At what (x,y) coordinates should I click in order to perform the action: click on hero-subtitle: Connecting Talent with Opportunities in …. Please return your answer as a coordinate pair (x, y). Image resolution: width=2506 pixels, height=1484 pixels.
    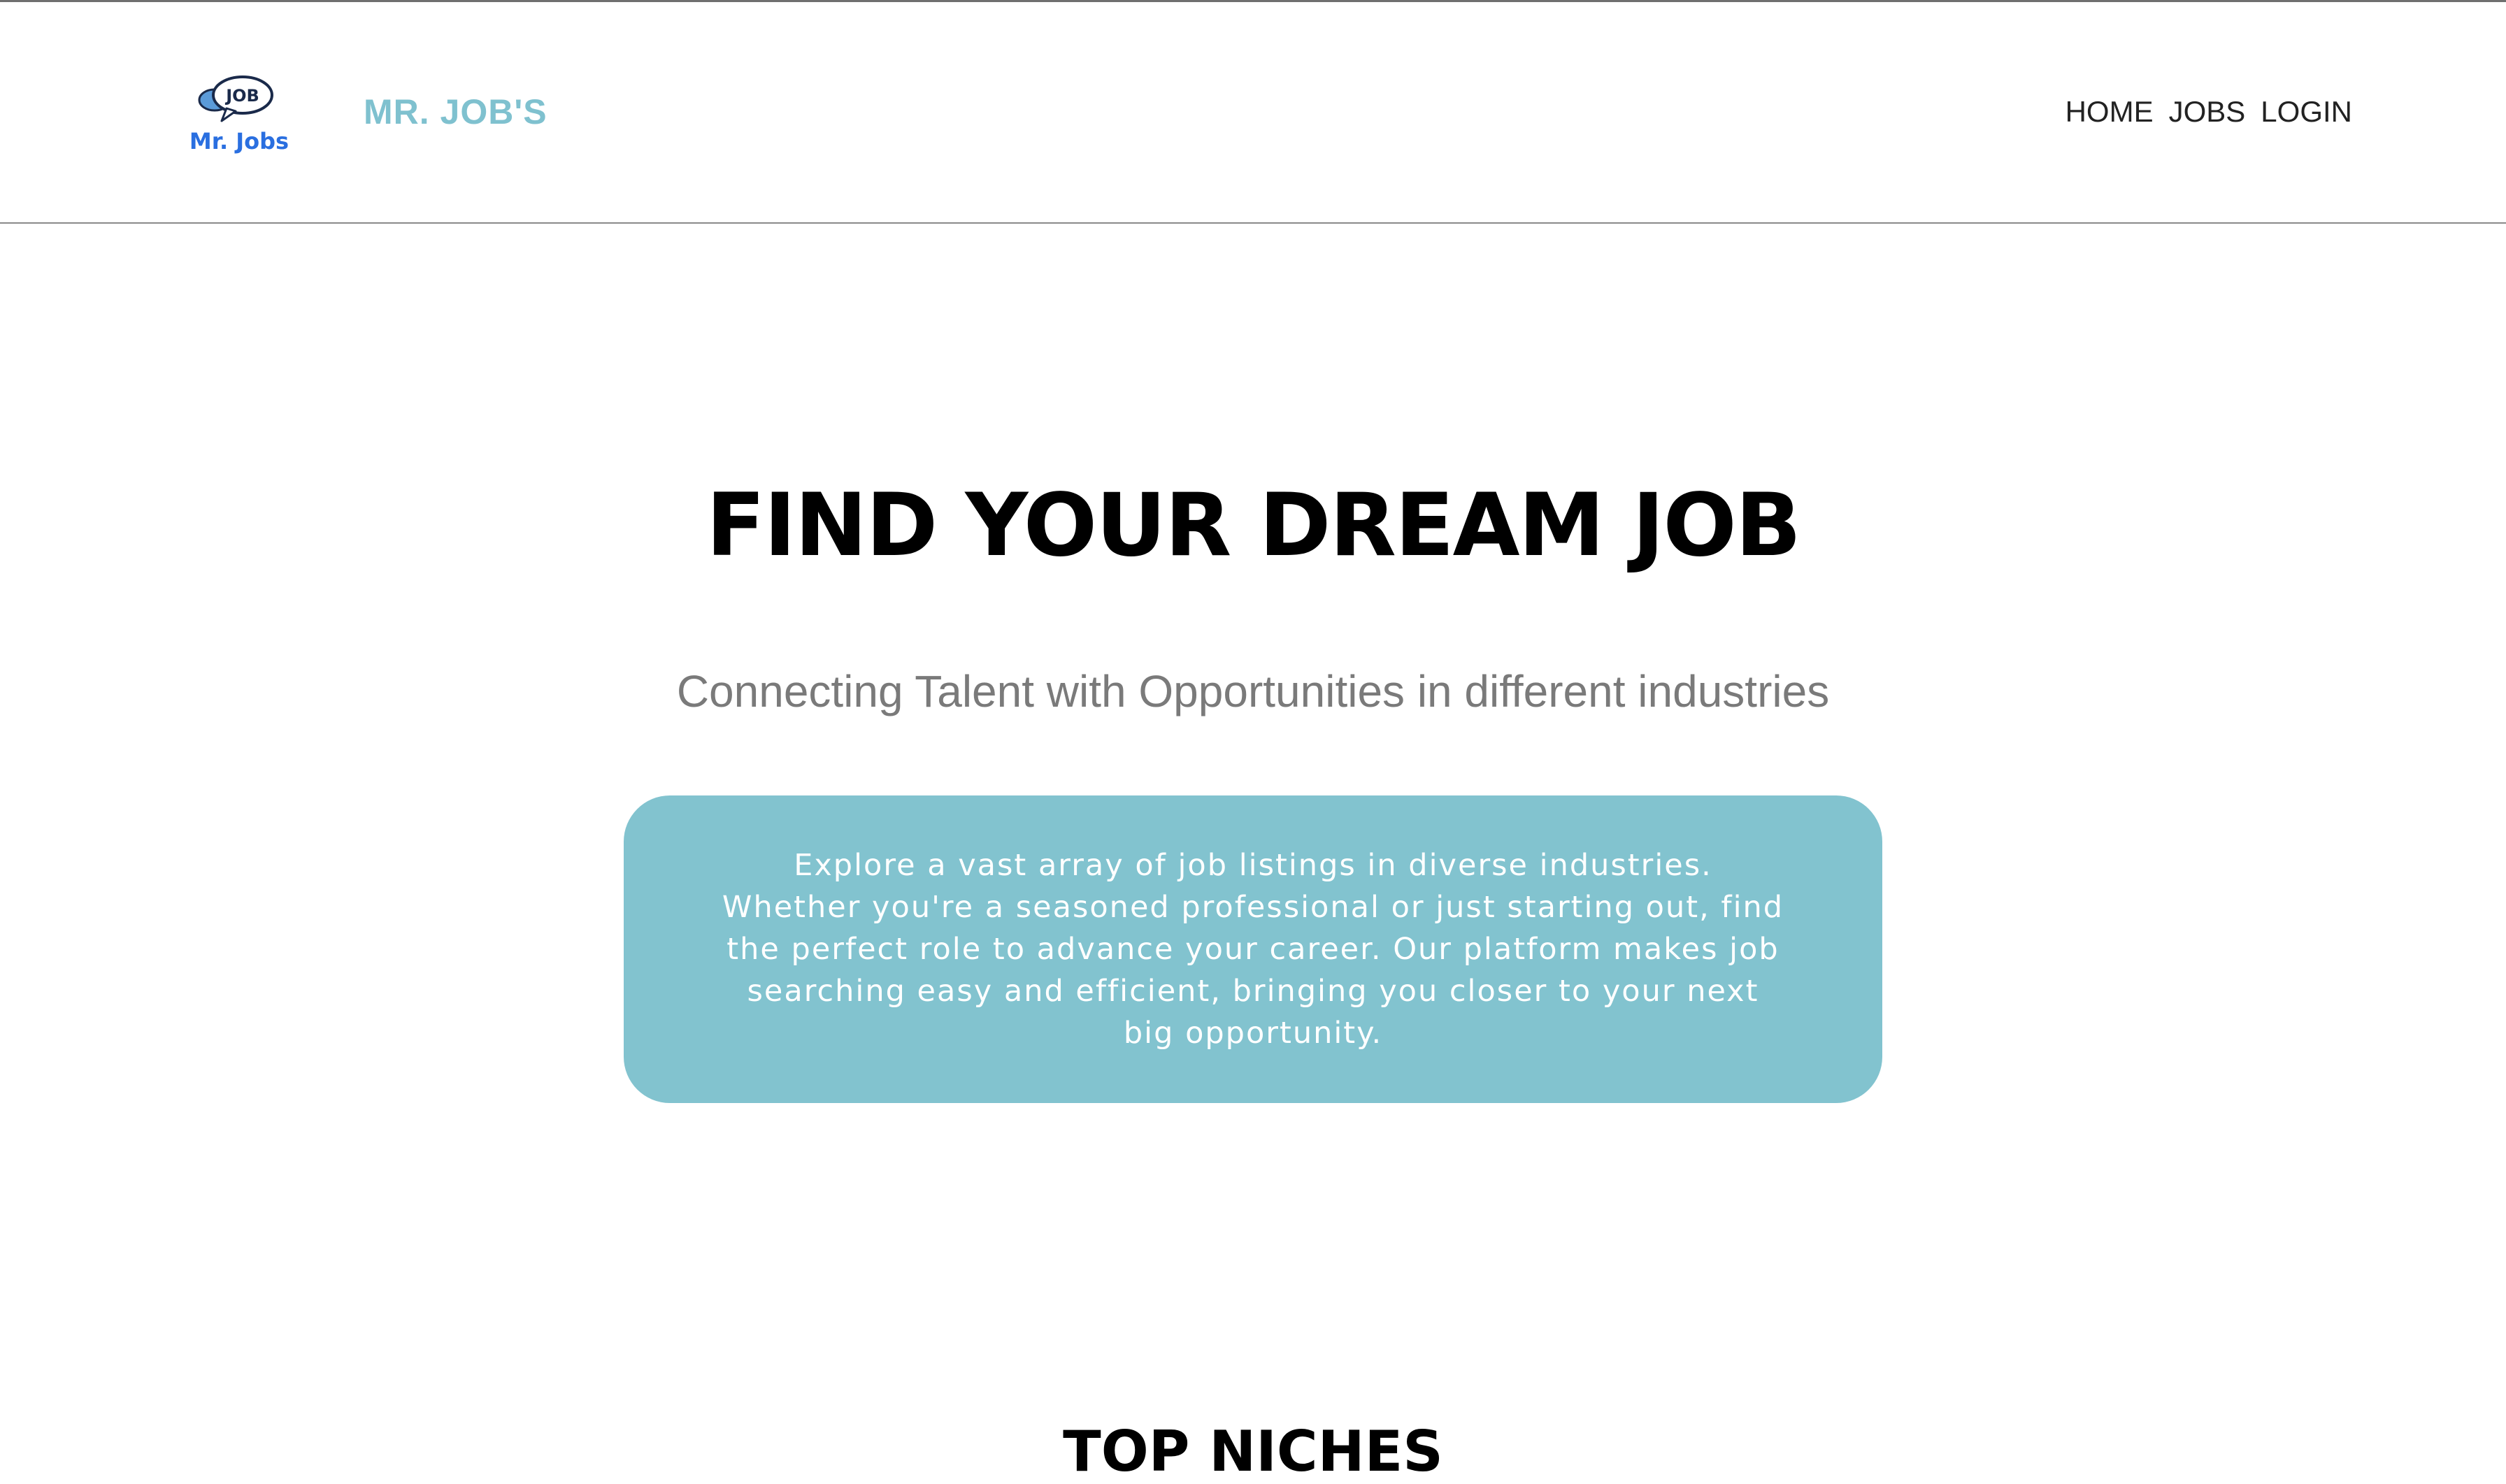
    Looking at the image, I should click on (1253, 691).